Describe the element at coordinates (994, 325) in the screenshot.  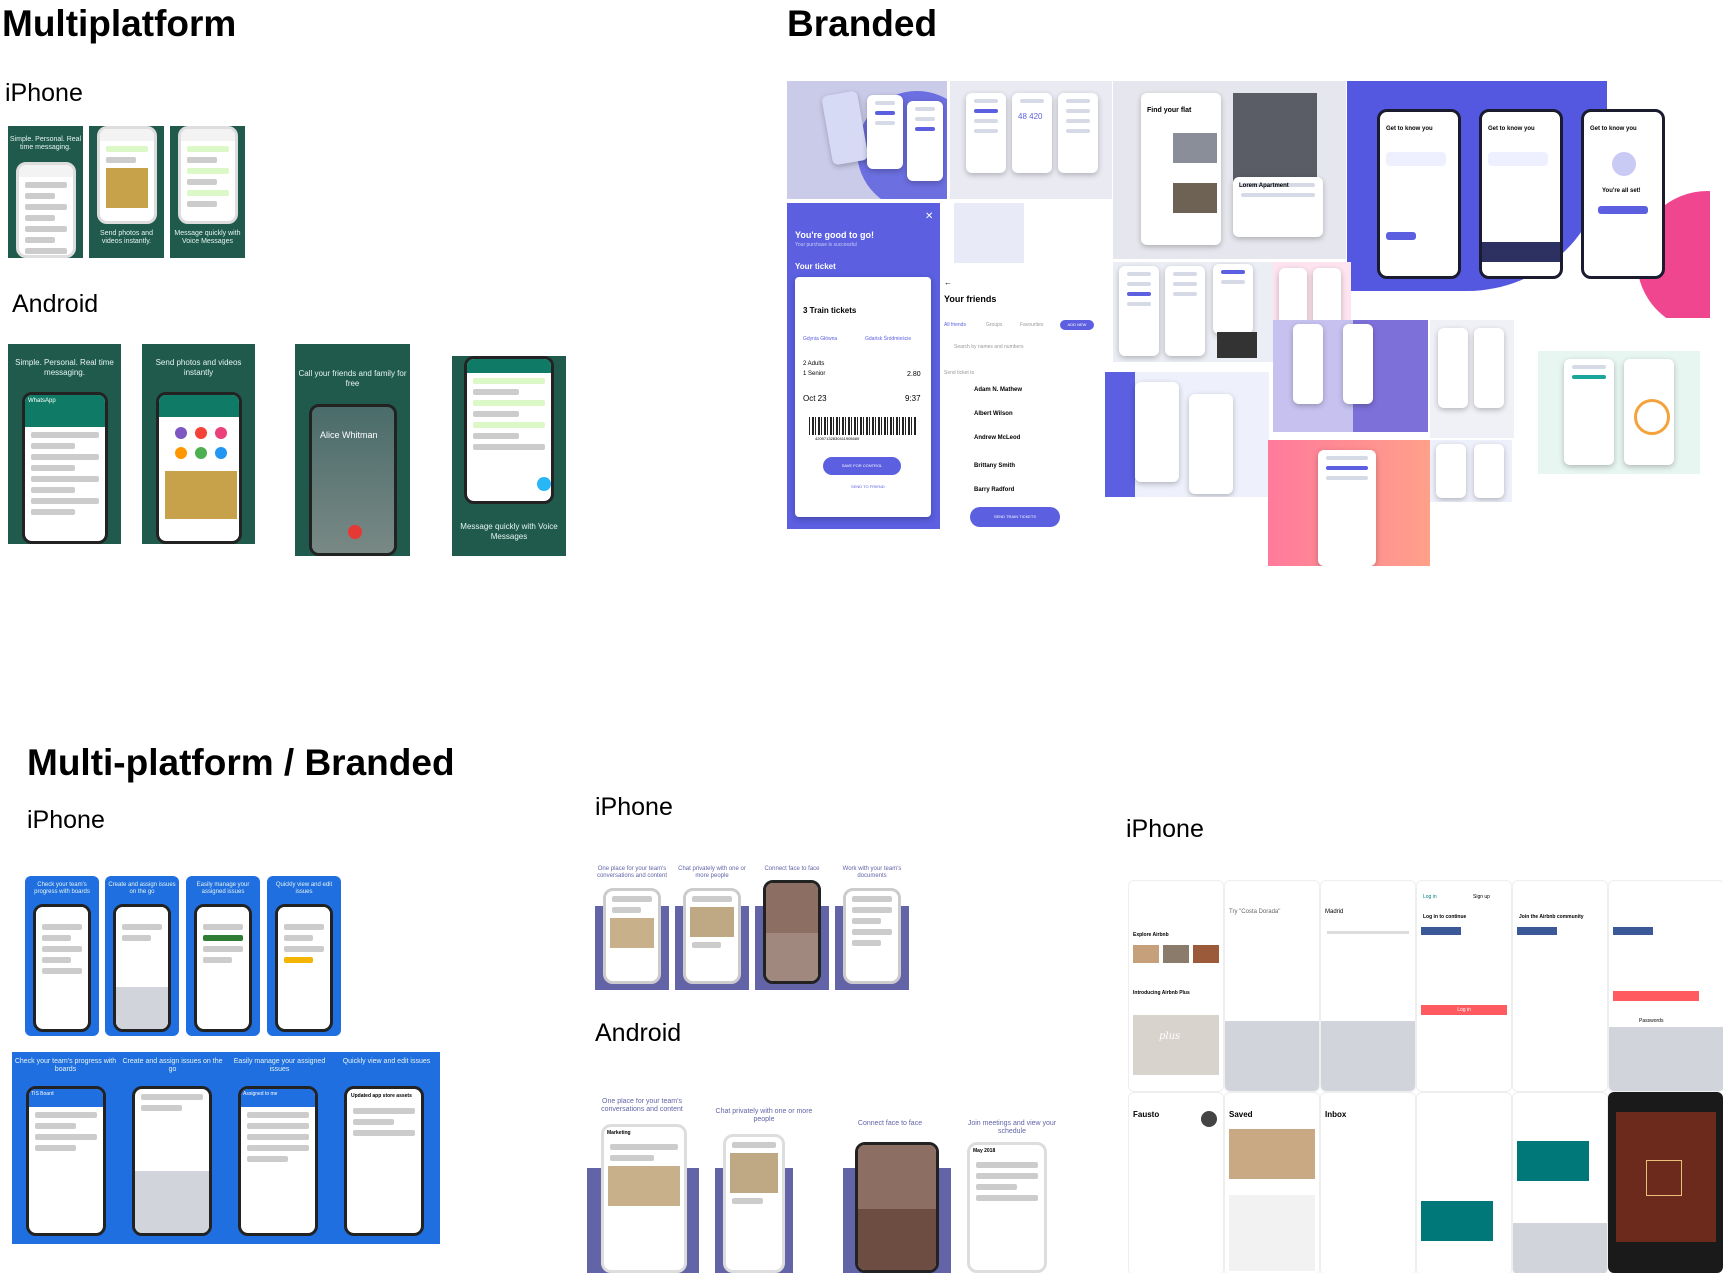
I see `friends-tab-groups: Groups` at that location.